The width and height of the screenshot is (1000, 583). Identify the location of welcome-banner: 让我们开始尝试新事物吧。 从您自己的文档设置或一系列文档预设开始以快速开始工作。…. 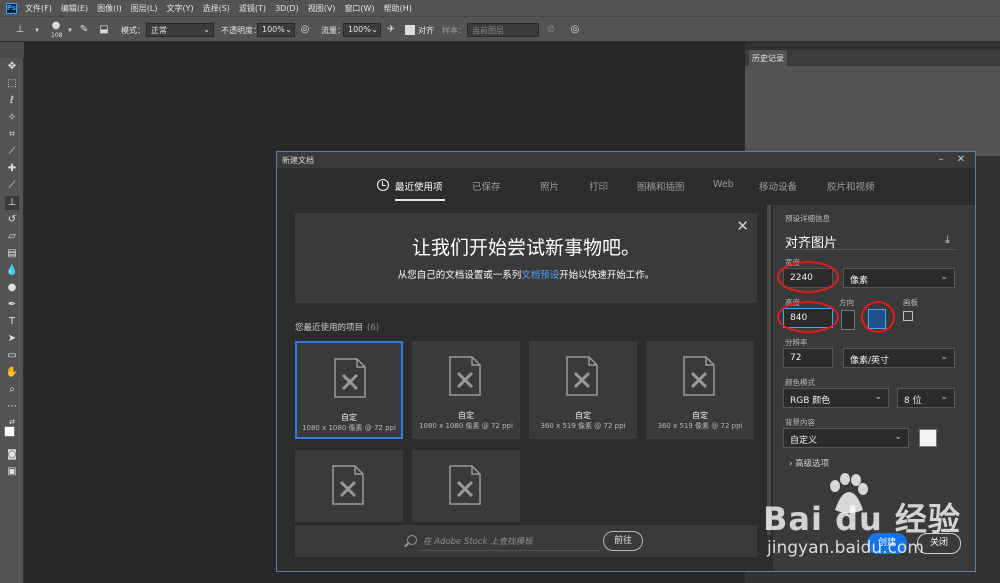
(526, 258).